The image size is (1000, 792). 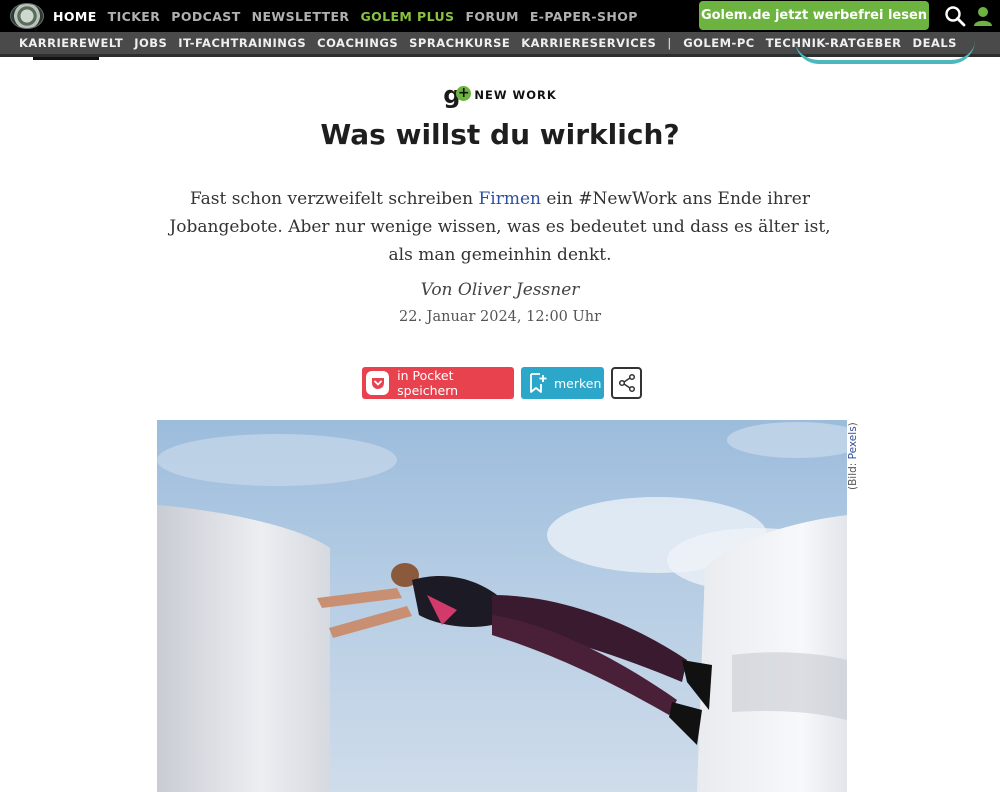 I want to click on nav-e-paper-shop: E-PAPER-SHOP, so click(x=584, y=16).